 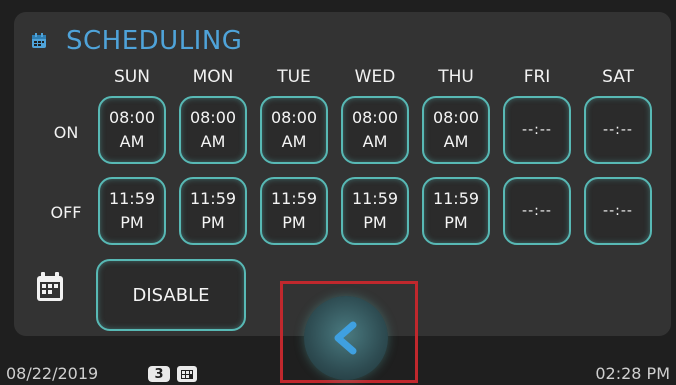 What do you see at coordinates (456, 211) in the screenshot?
I see `off-time-thu: 11:59 PM` at bounding box center [456, 211].